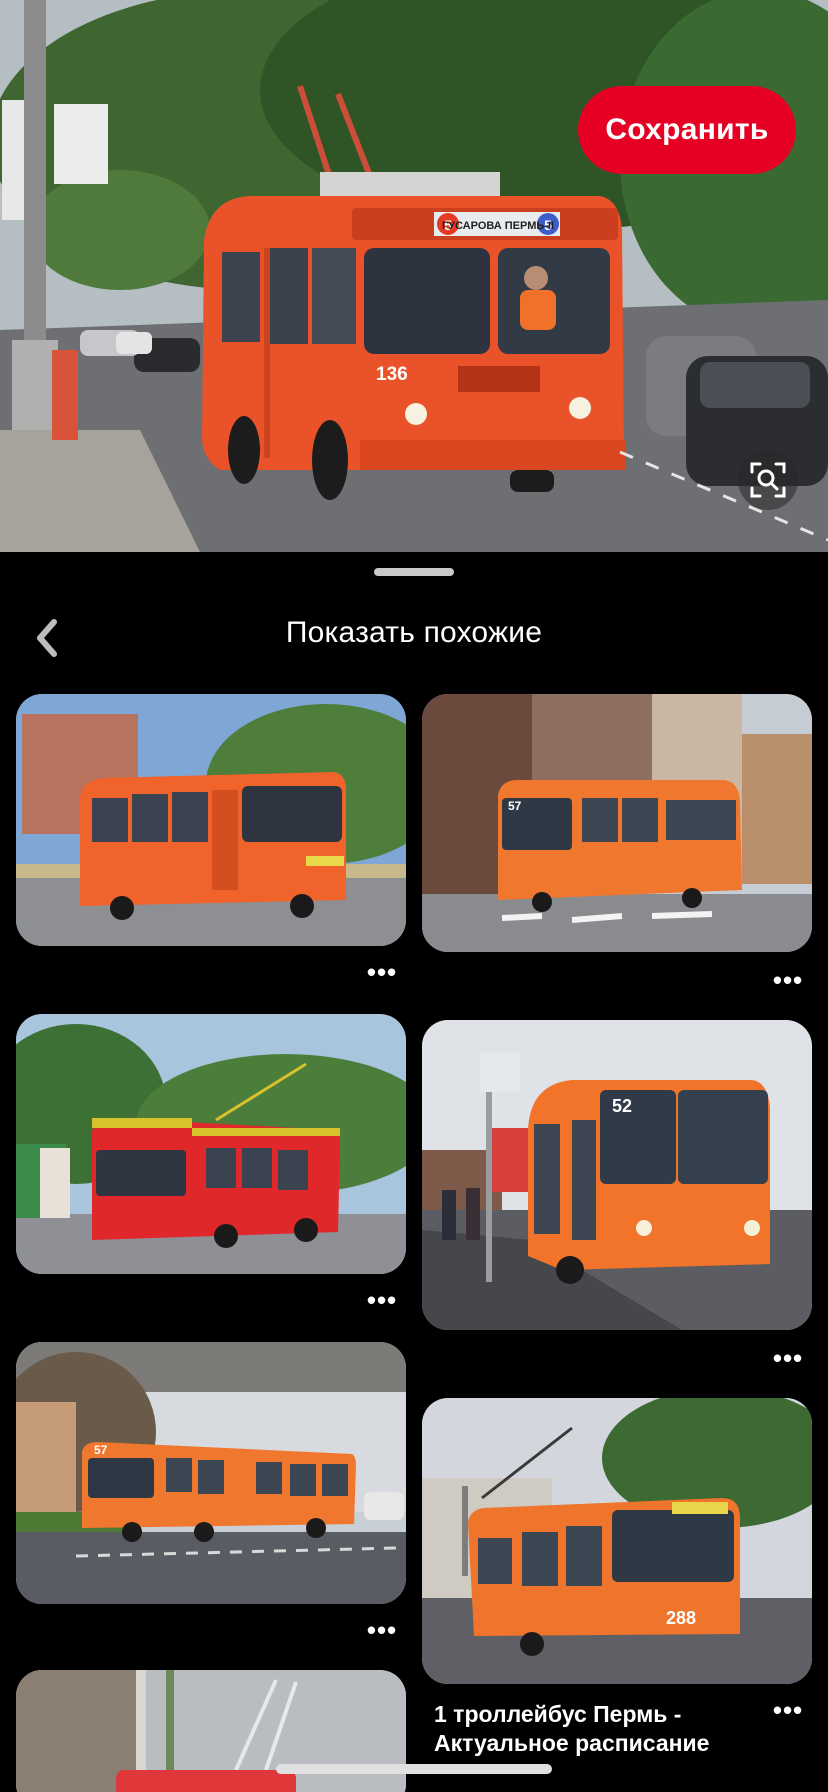 Image resolution: width=828 pixels, height=1792 pixels. What do you see at coordinates (687, 130) in the screenshot?
I see `save-button: Сохранить` at bounding box center [687, 130].